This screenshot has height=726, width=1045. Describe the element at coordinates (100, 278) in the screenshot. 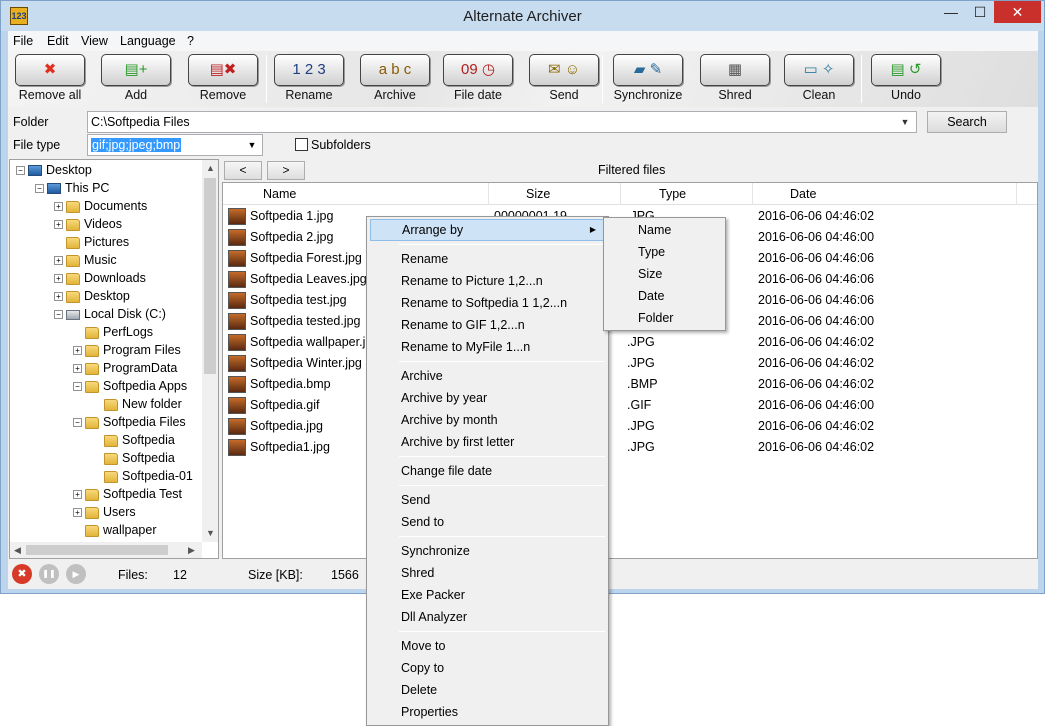

I see `tree-item-downloads: + Downloads` at that location.